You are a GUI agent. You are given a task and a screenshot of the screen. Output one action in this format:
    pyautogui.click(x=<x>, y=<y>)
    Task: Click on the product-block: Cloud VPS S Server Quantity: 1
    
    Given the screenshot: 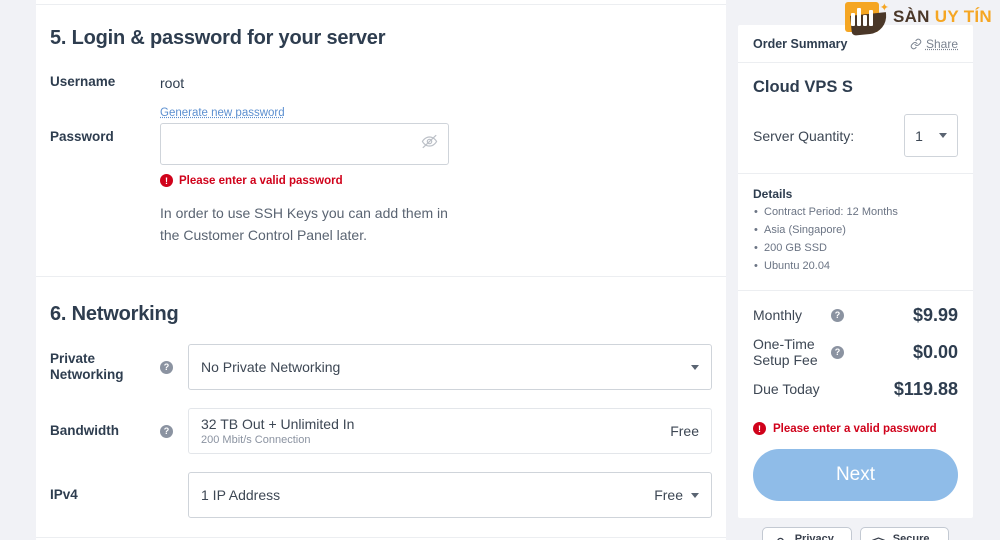 What is the action you would take?
    pyautogui.click(x=855, y=118)
    